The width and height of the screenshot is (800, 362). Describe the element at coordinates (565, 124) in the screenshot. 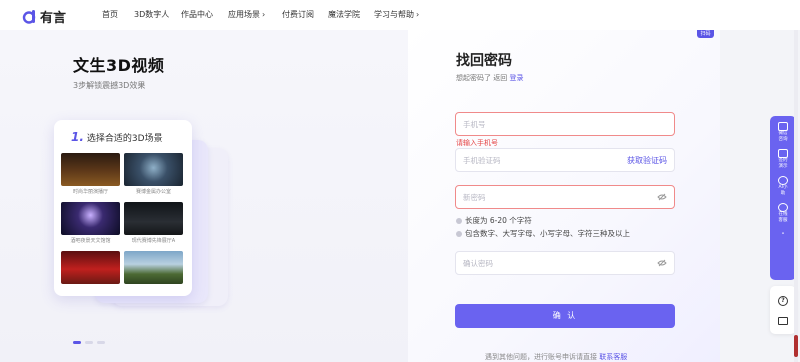

I see `phone-input: 手机号` at that location.